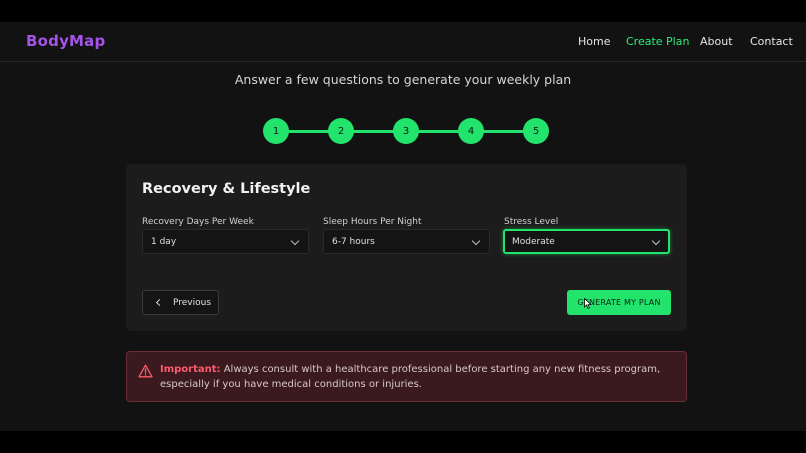 Image resolution: width=806 pixels, height=453 pixels. Describe the element at coordinates (594, 41) in the screenshot. I see `nav-home: Home` at that location.